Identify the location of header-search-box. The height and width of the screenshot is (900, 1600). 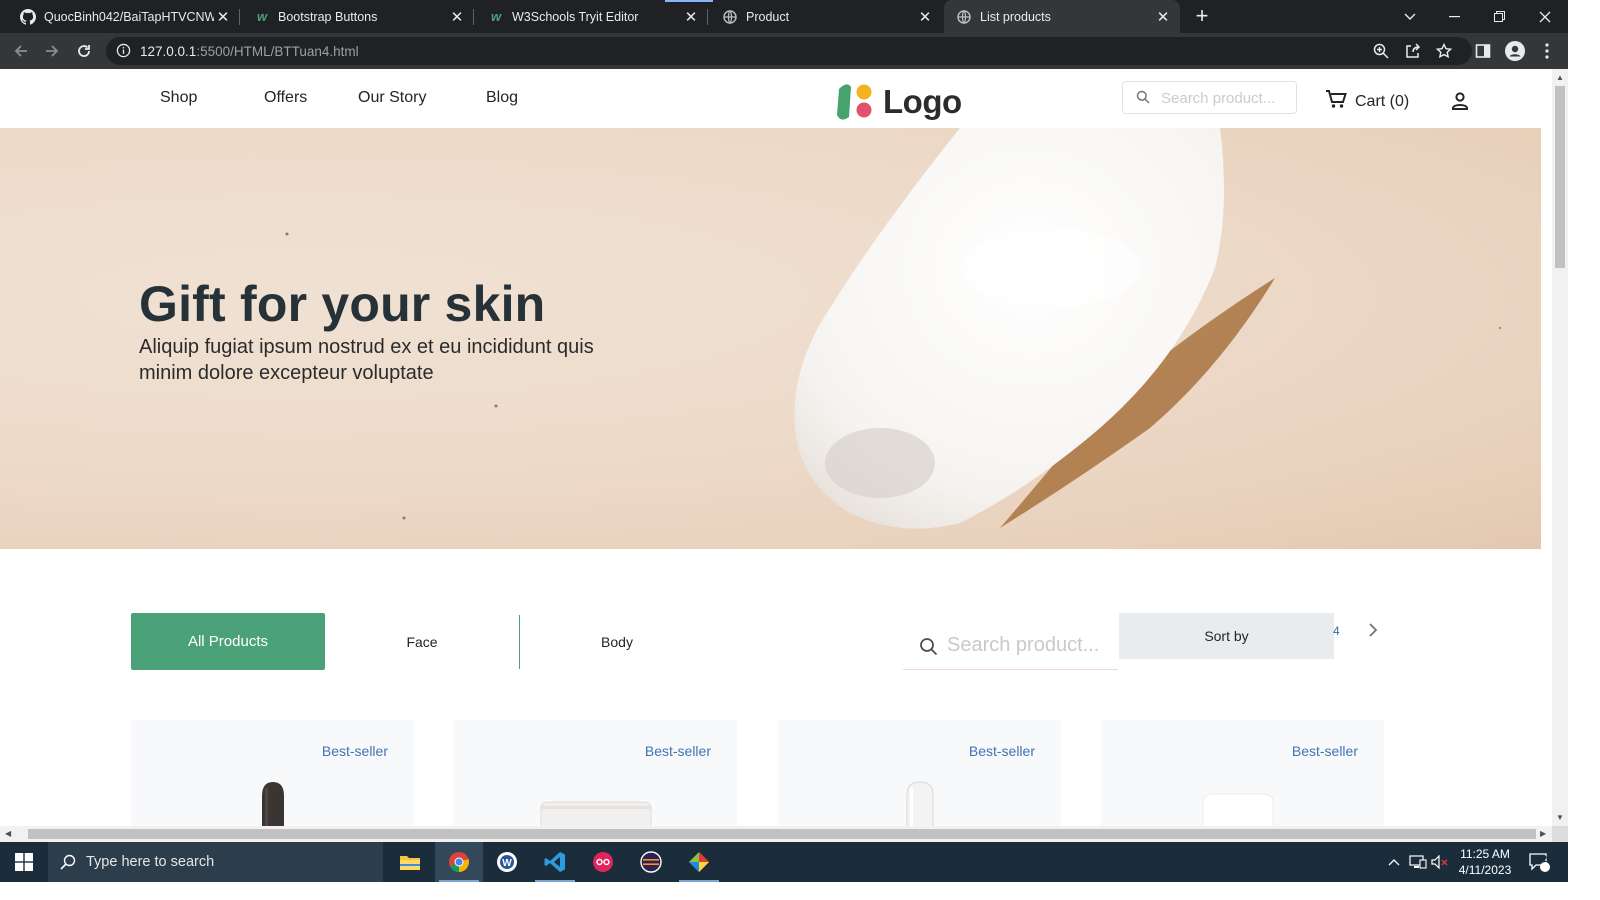
(1209, 97).